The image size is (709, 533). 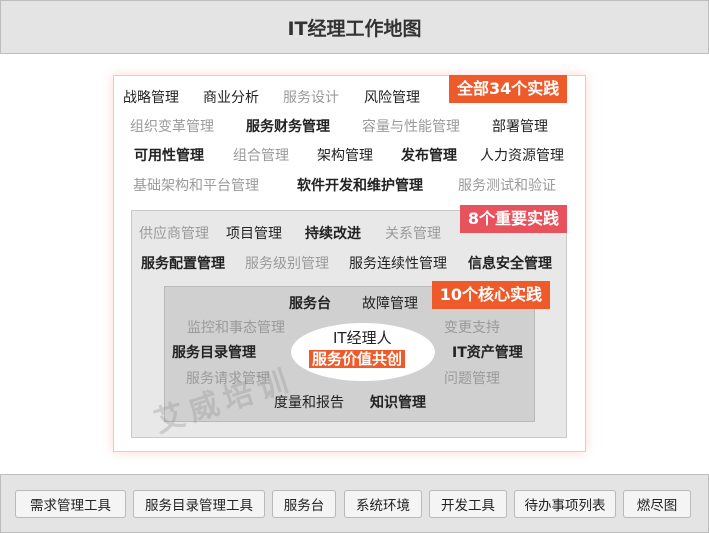 I want to click on important-practices-tag: 8个重要实践, so click(x=513, y=219).